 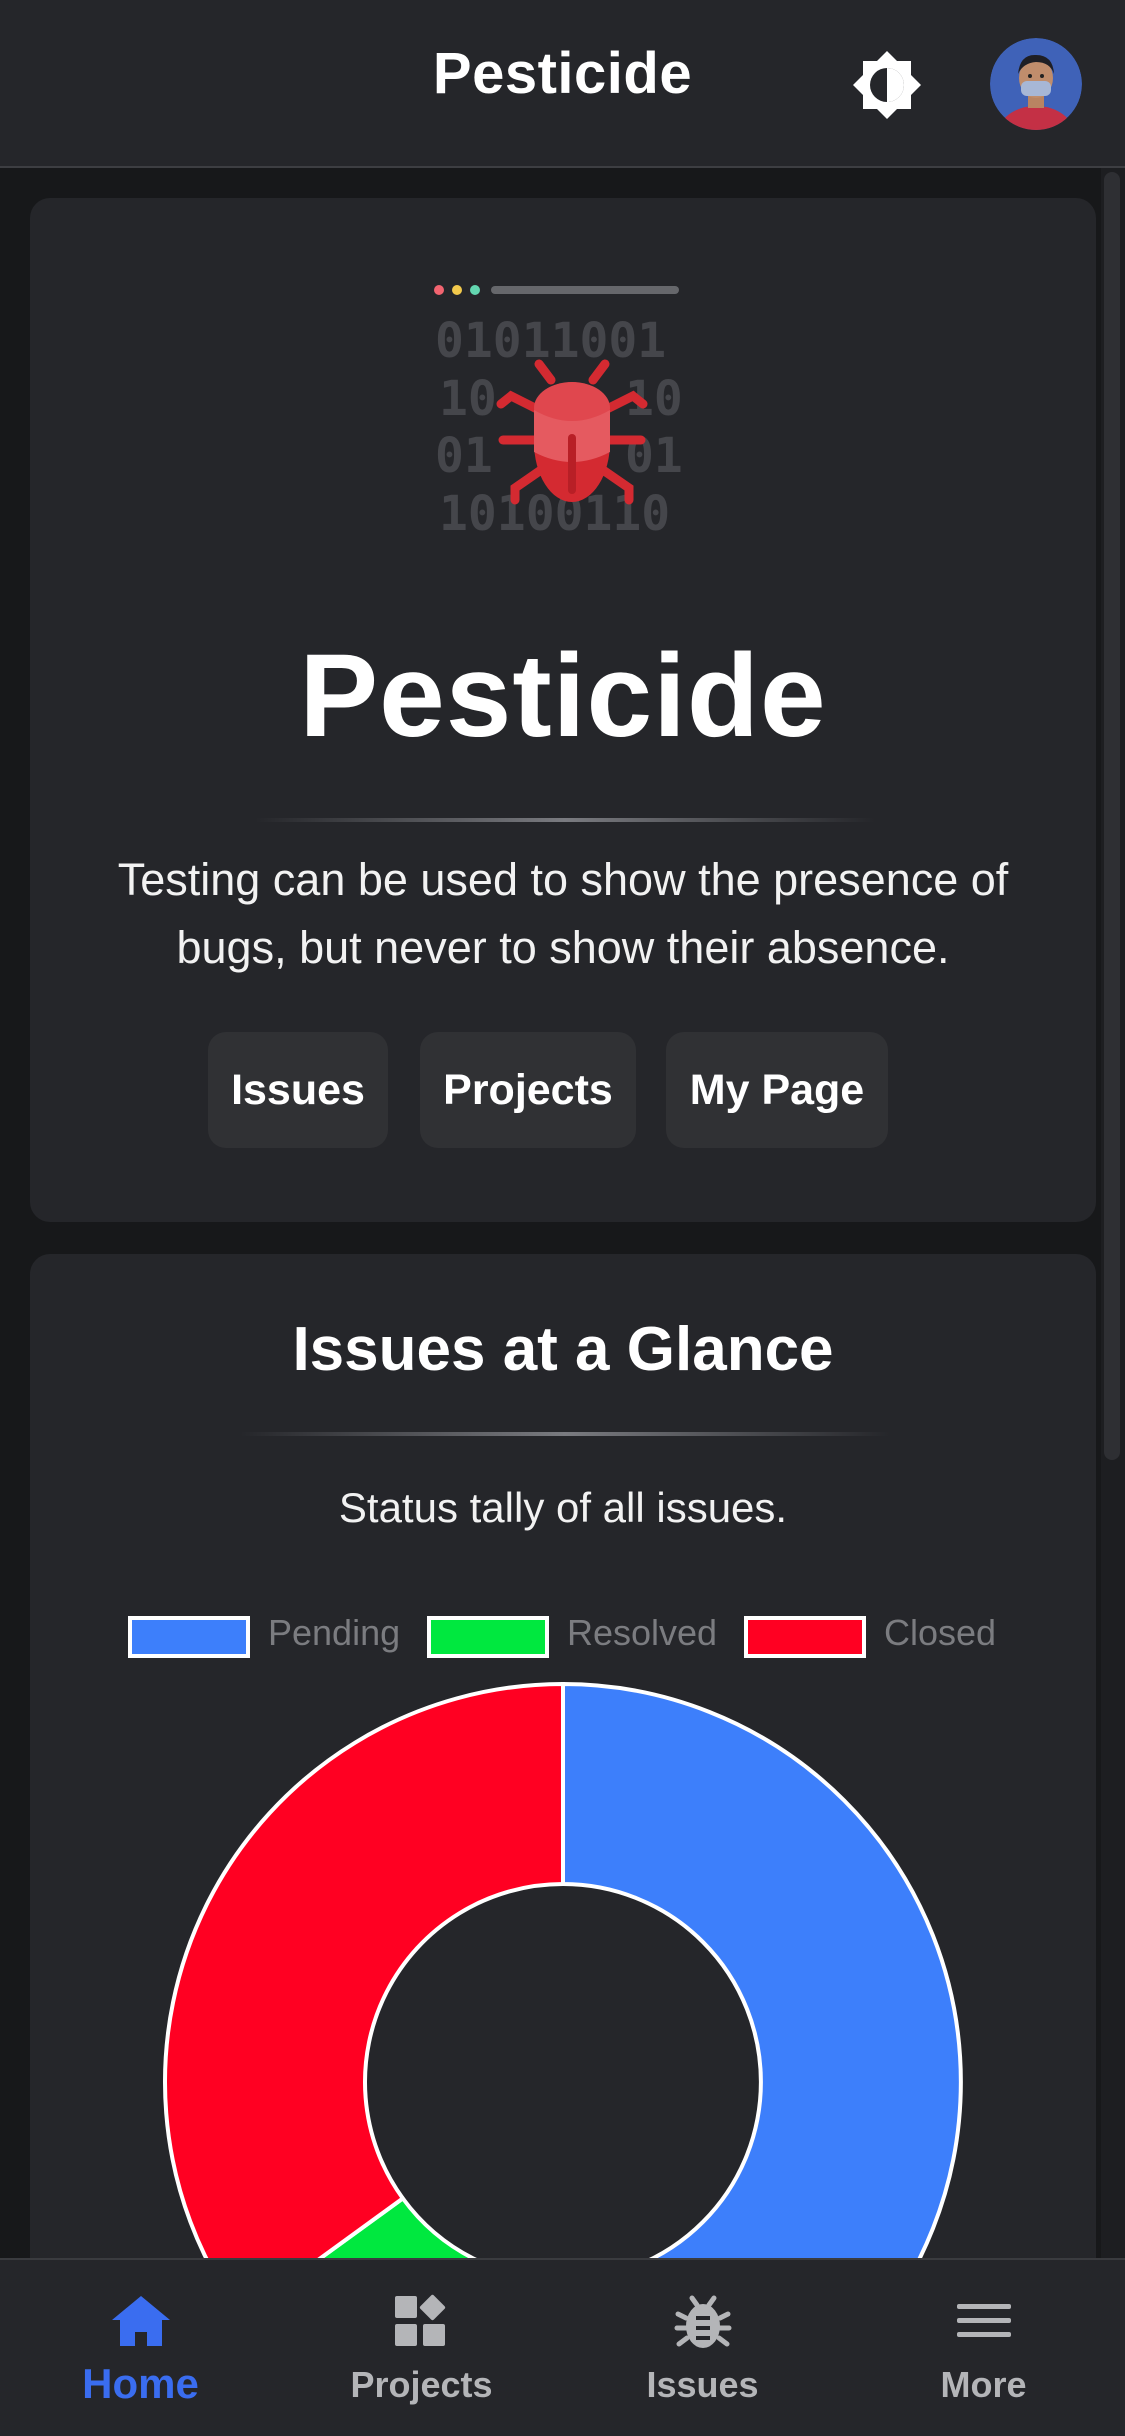 I want to click on hero-title: Pesticide, so click(x=563, y=696).